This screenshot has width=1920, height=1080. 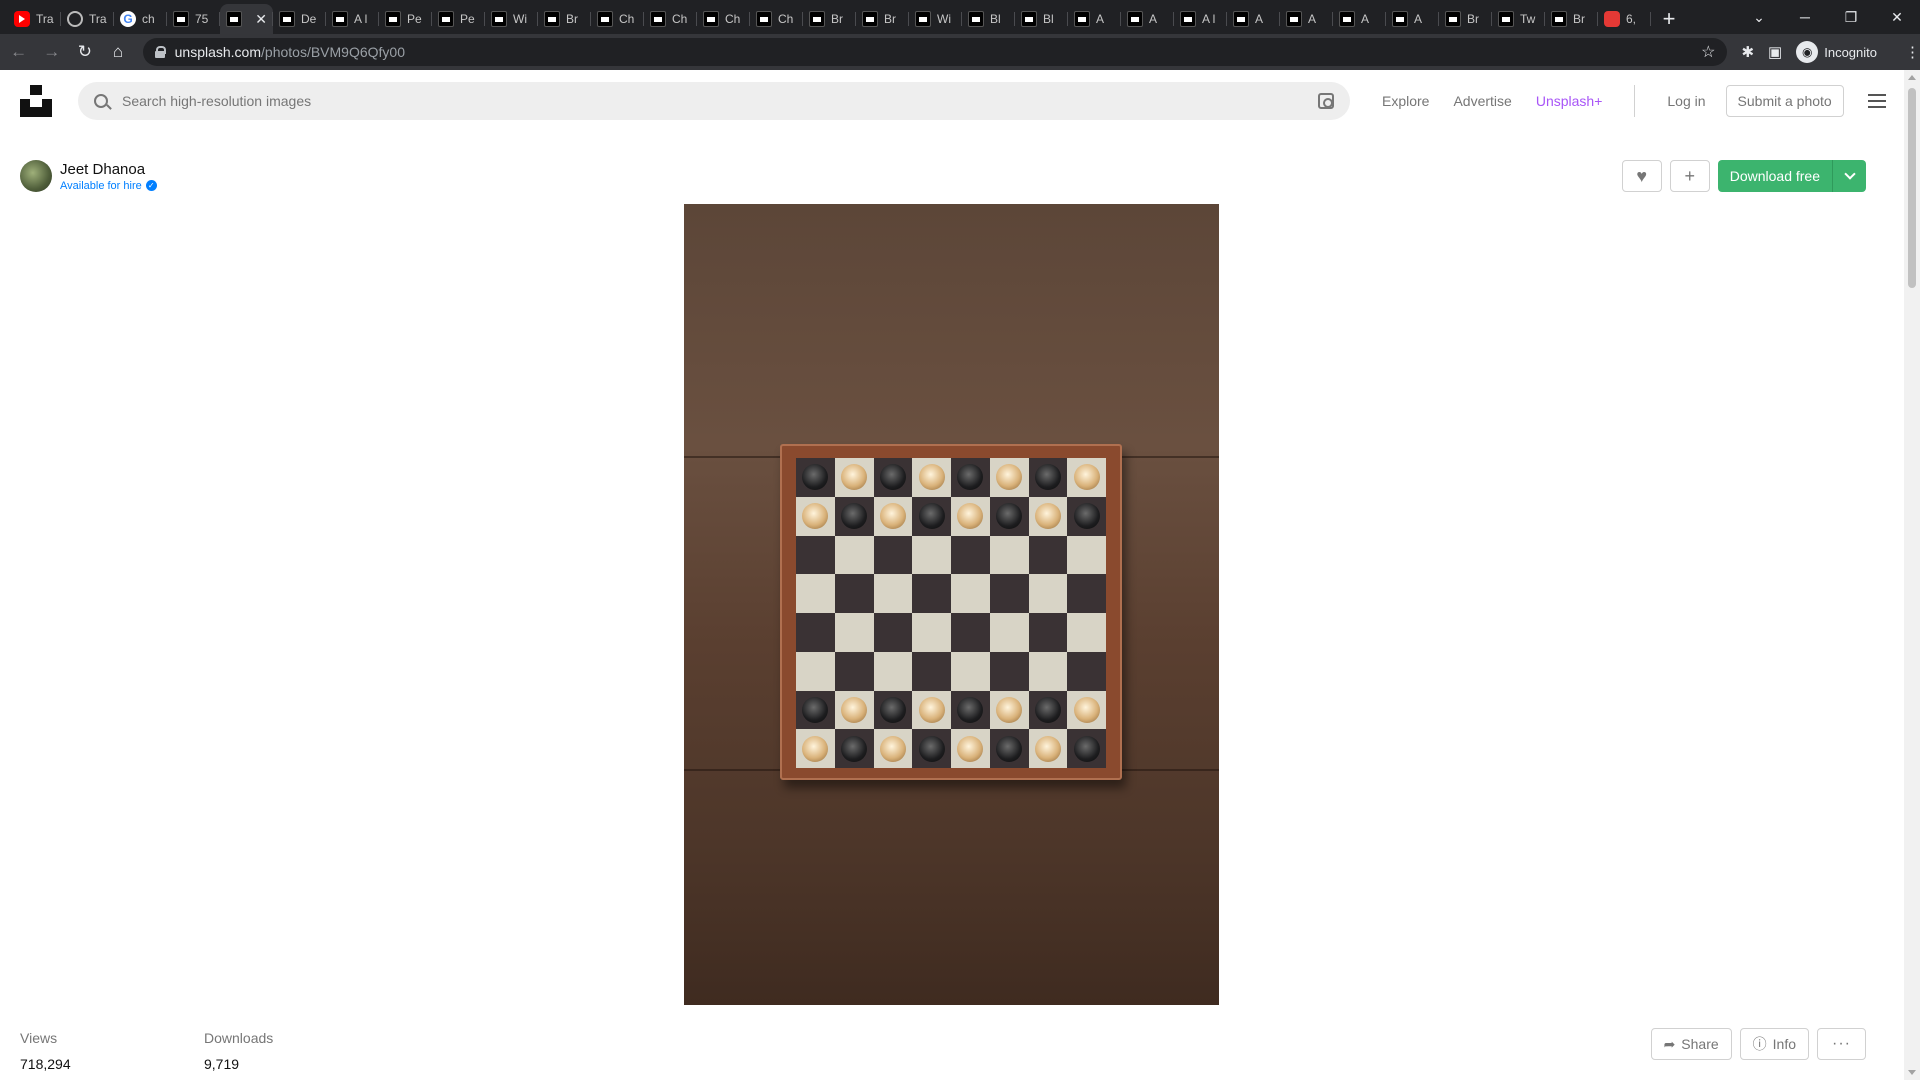 I want to click on heart-icon: ♥, so click(x=1642, y=175).